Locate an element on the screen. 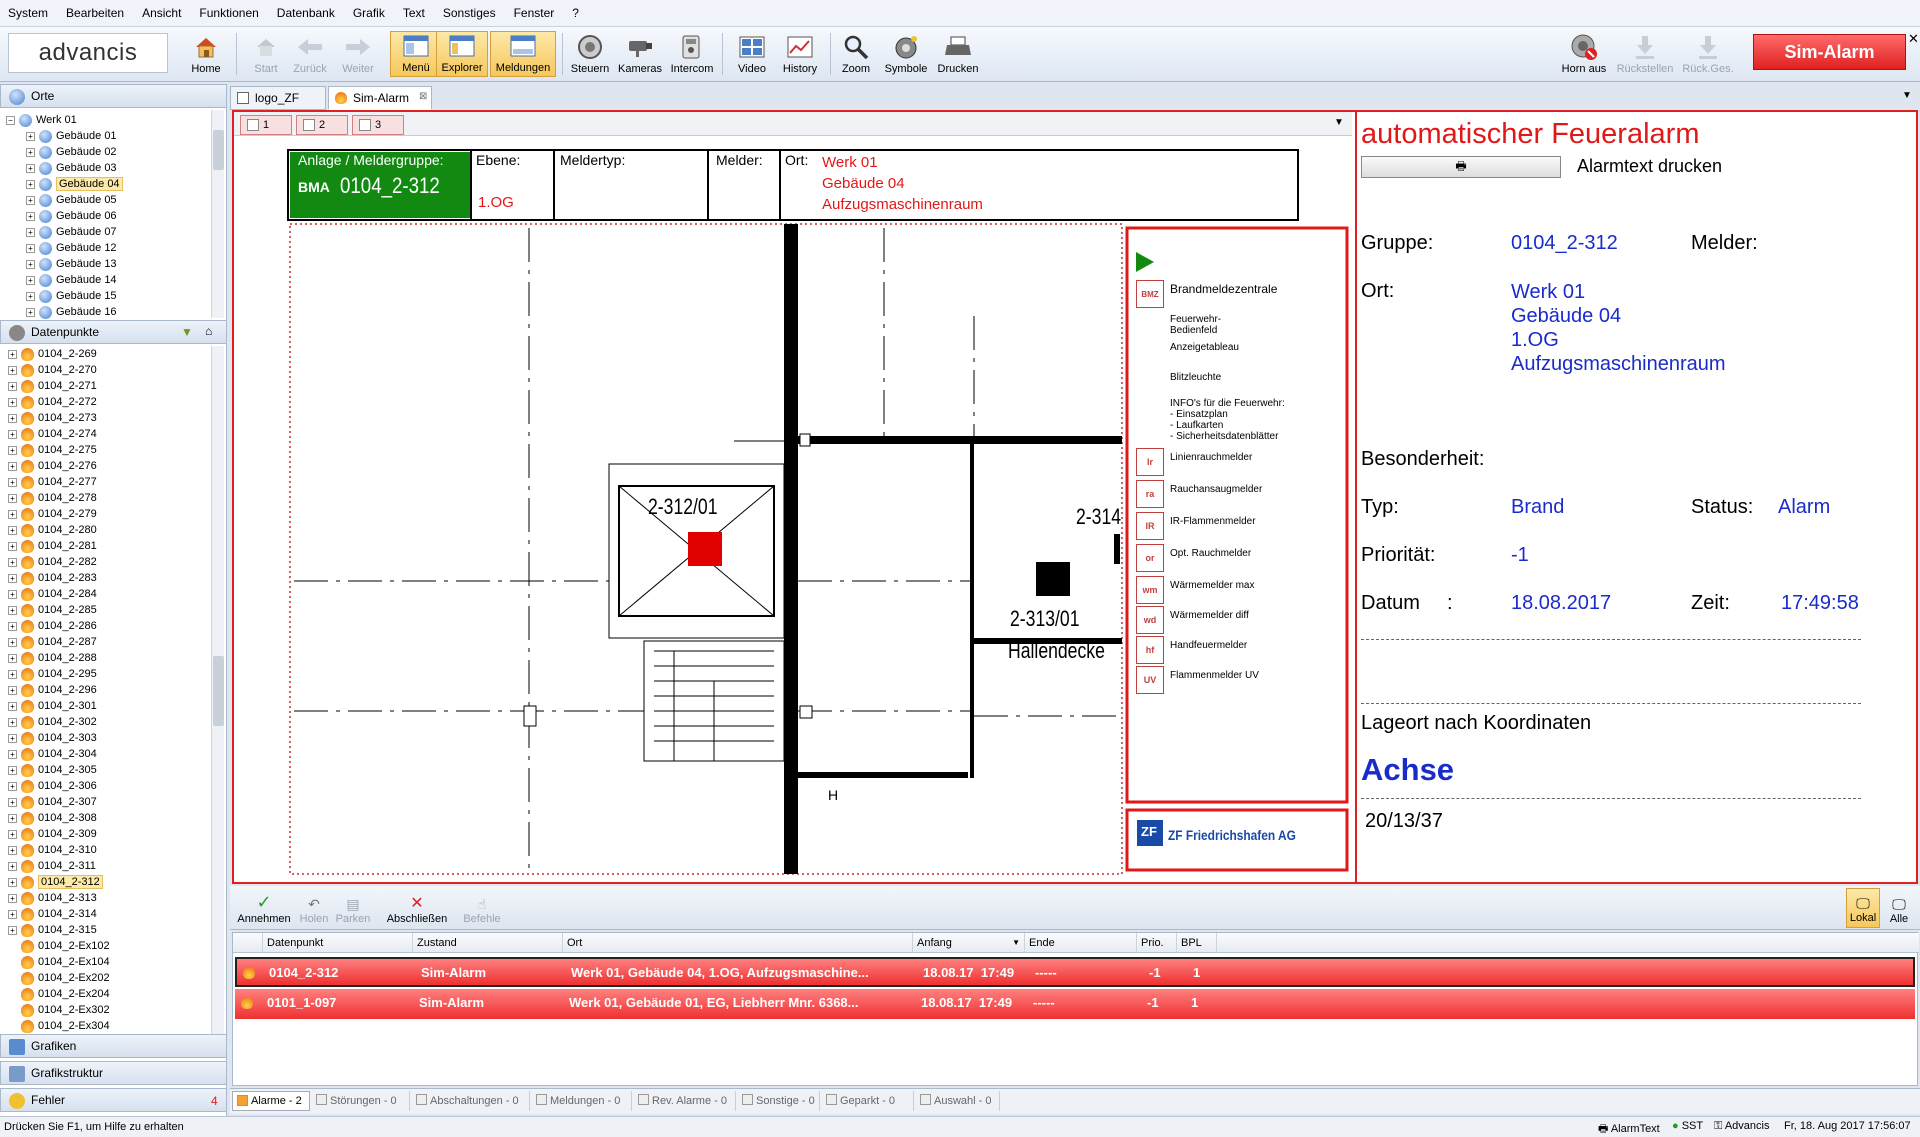 This screenshot has height=1137, width=1920. control-button: Steuern is located at coordinates (590, 54).